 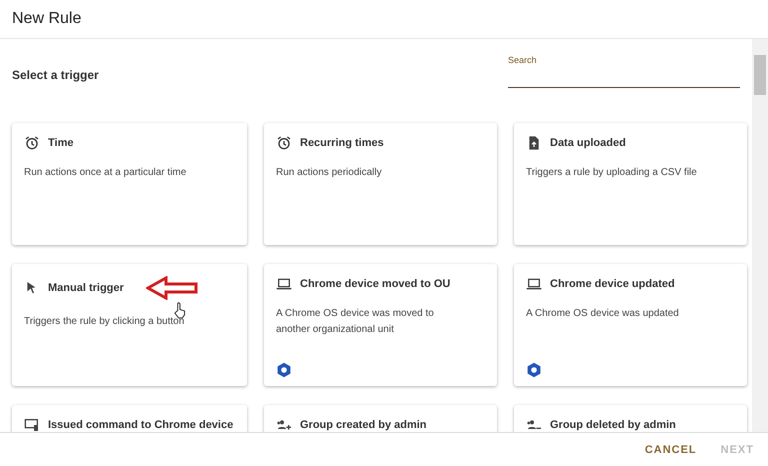 What do you see at coordinates (613, 425) in the screenshot?
I see `card-title: Group deleted by admin` at bounding box center [613, 425].